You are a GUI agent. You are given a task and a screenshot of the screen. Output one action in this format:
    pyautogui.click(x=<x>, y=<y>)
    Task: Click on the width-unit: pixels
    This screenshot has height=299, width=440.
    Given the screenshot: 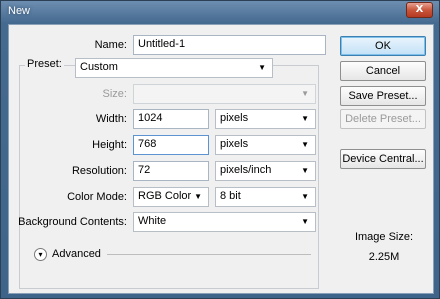 What is the action you would take?
    pyautogui.click(x=234, y=118)
    